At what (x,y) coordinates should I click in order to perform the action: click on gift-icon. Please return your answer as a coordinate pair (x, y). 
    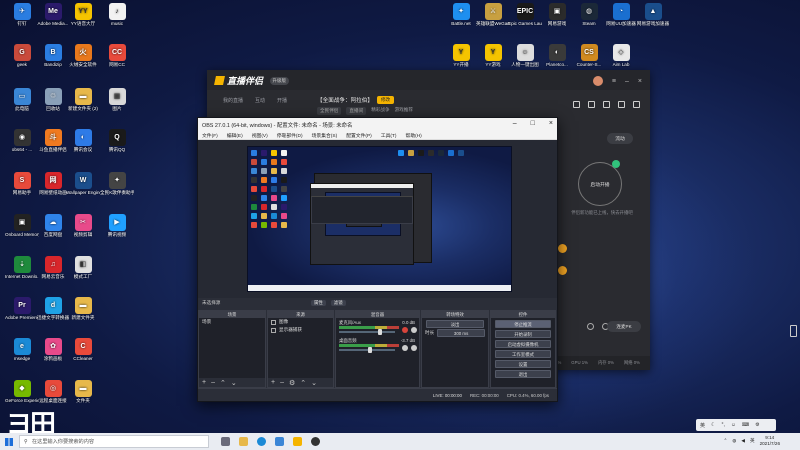
    Looking at the image, I should click on (576, 104).